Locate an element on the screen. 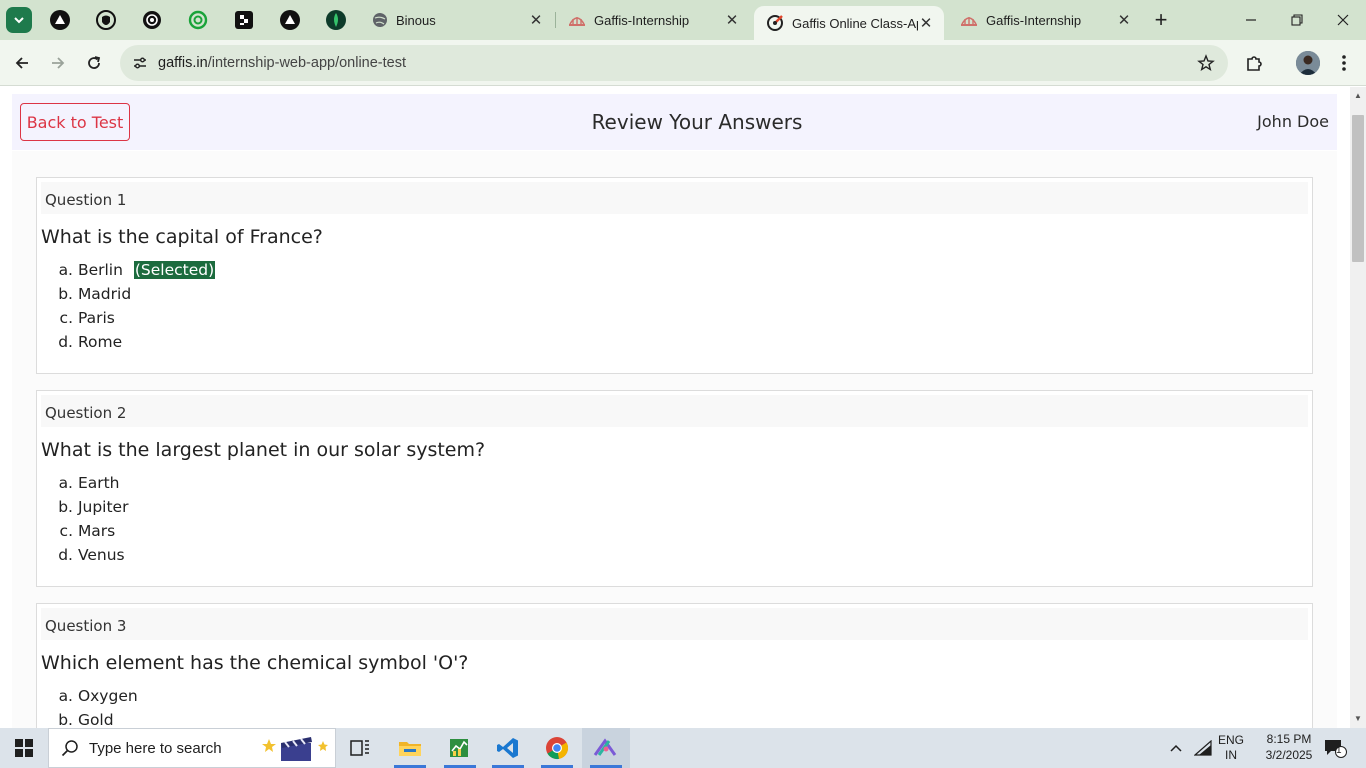 The width and height of the screenshot is (1366, 768). option-item: a. Earth is located at coordinates (93, 484).